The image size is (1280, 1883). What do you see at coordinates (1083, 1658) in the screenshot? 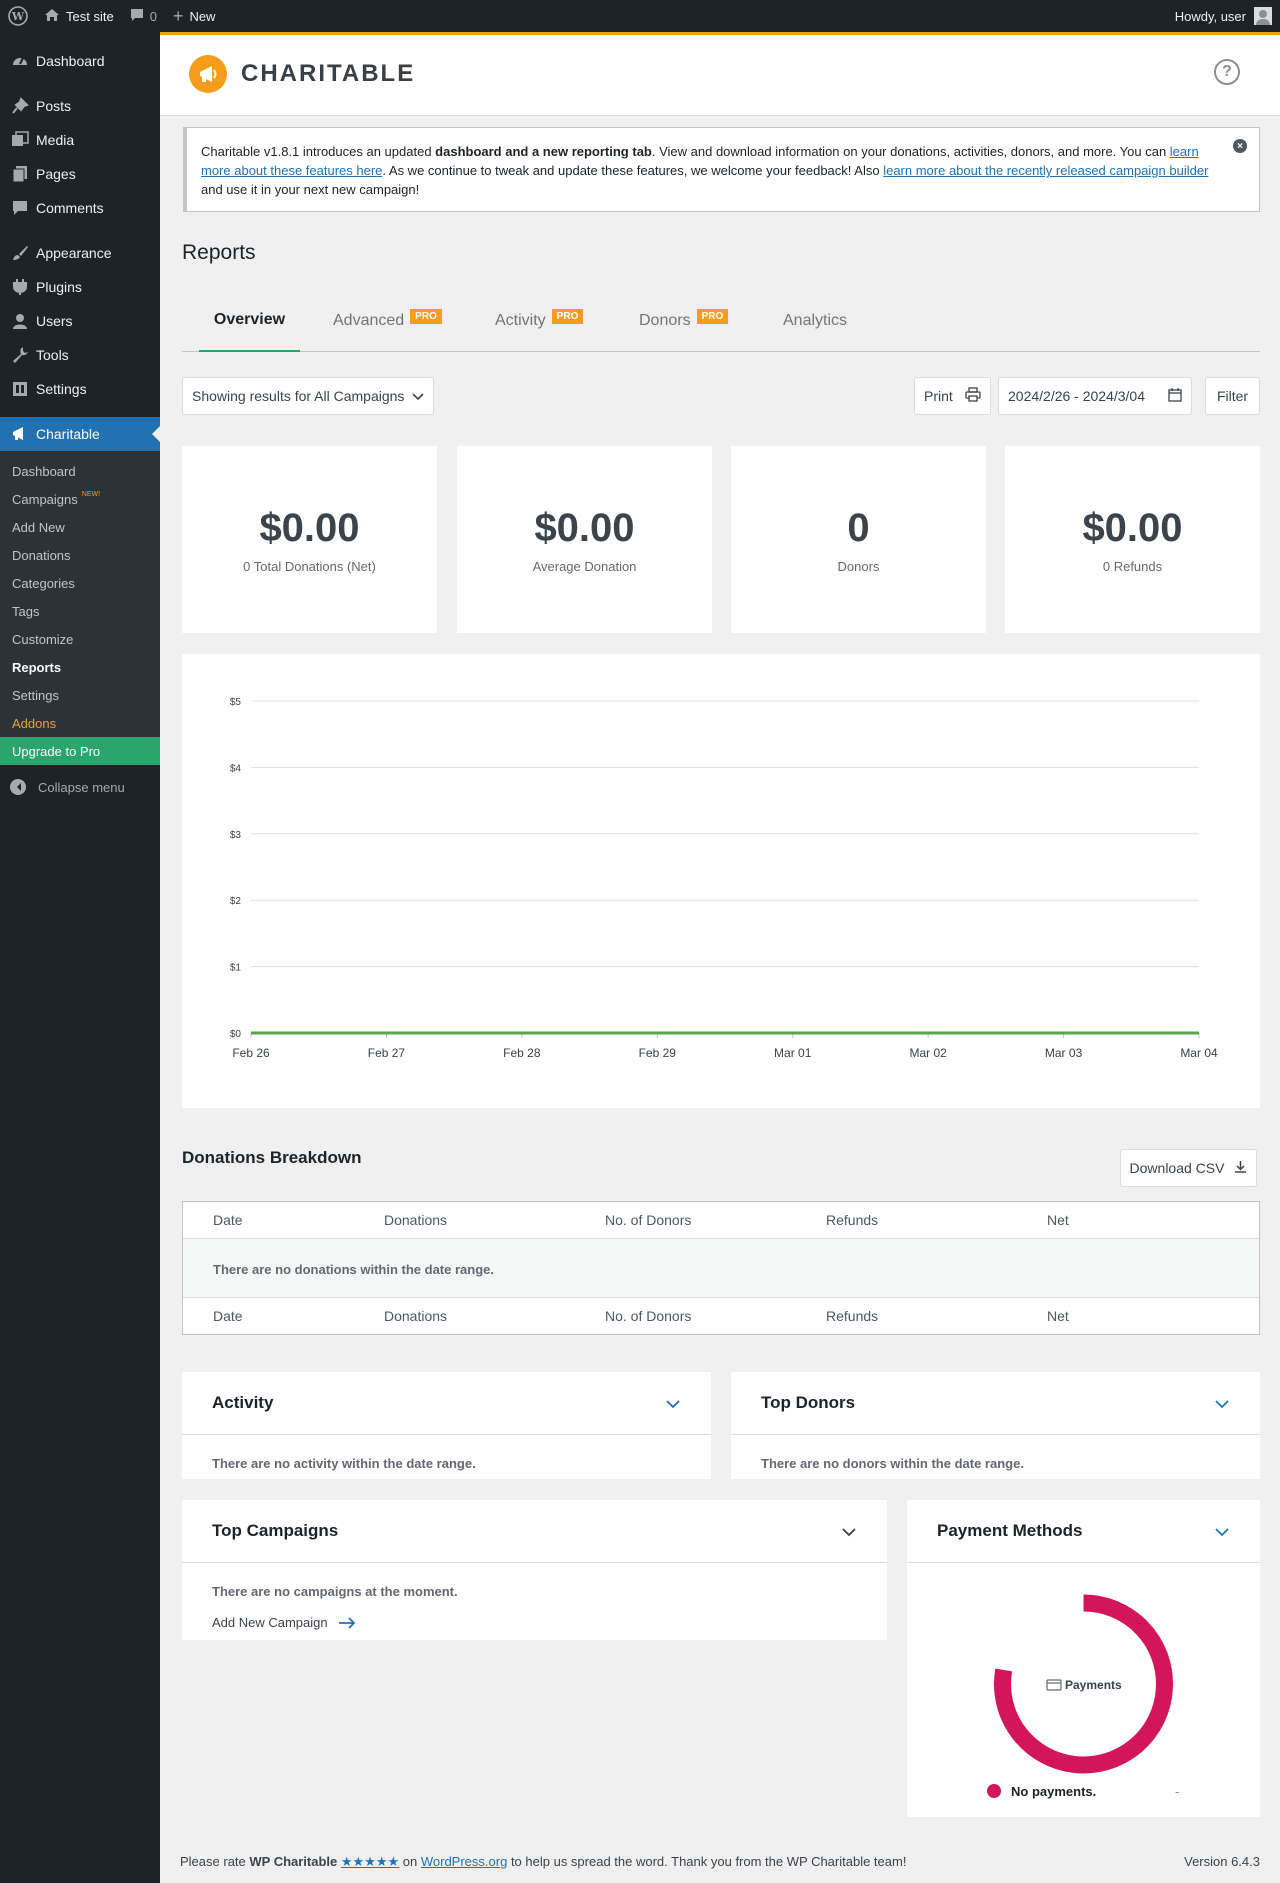
I see `payment-methods-widget: Payment Methods Payments No payments. -` at bounding box center [1083, 1658].